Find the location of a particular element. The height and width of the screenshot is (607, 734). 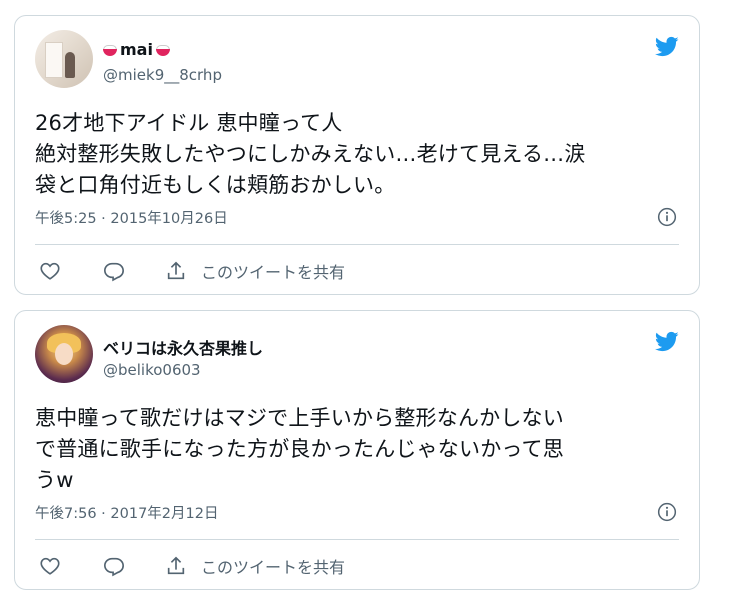

tweet-text-line: 恵中瞳って歌だけはマジで上手いから整形なんかしない is located at coordinates (299, 418).